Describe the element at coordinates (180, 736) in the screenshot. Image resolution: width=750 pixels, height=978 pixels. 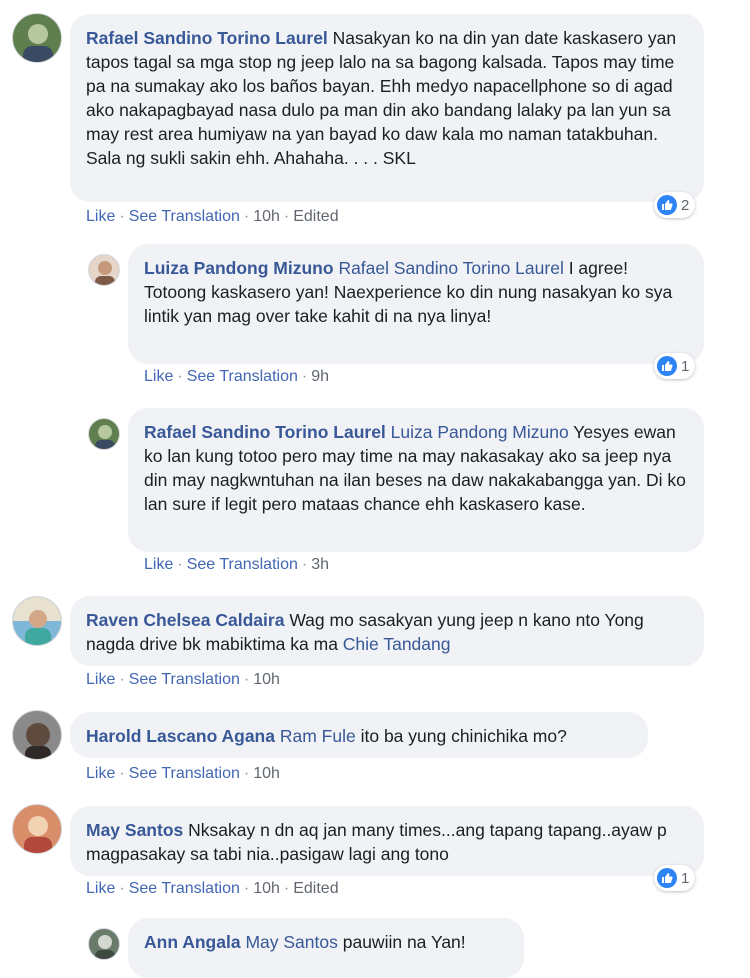
I see `comment-author: Harold Lascano Agana` at that location.